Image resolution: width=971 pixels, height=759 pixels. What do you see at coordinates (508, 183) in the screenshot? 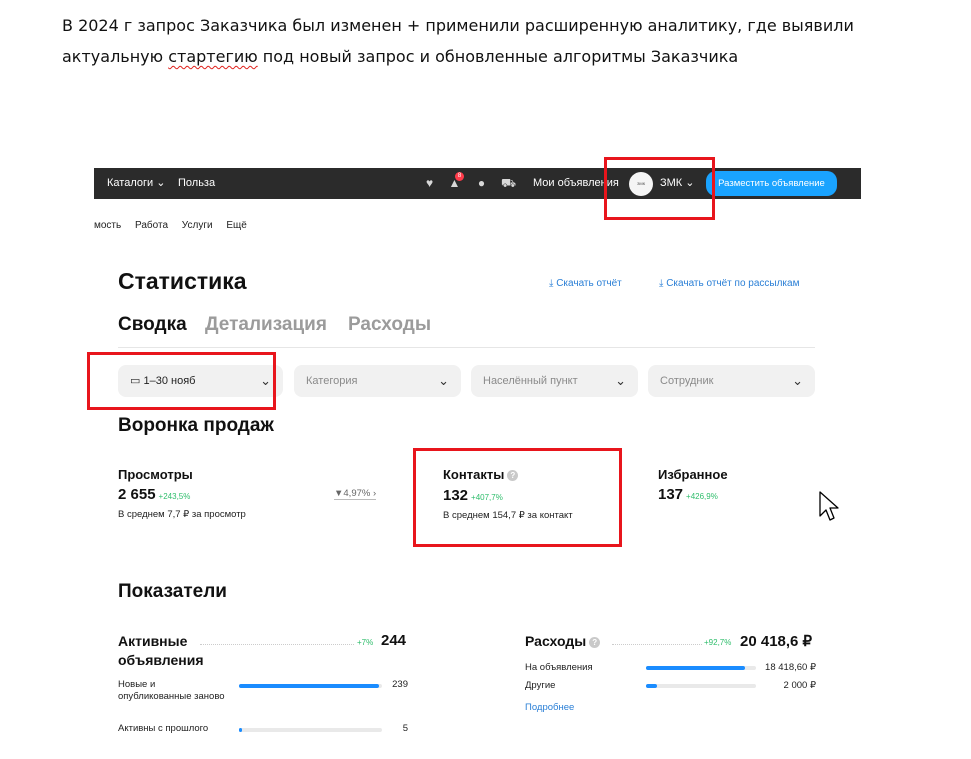
I see `cart-icon: ⛟` at bounding box center [508, 183].